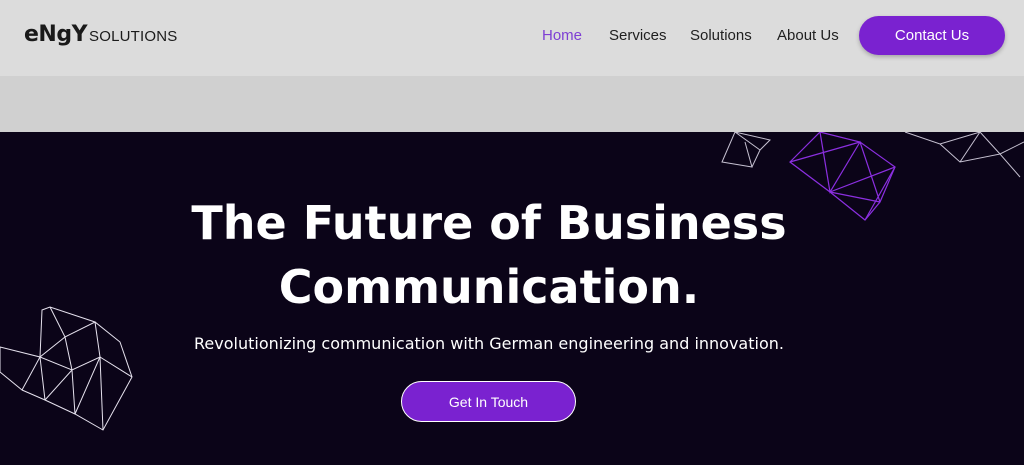 This screenshot has width=1024, height=465. Describe the element at coordinates (56, 34) in the screenshot. I see `logo-mark: eNgY` at that location.